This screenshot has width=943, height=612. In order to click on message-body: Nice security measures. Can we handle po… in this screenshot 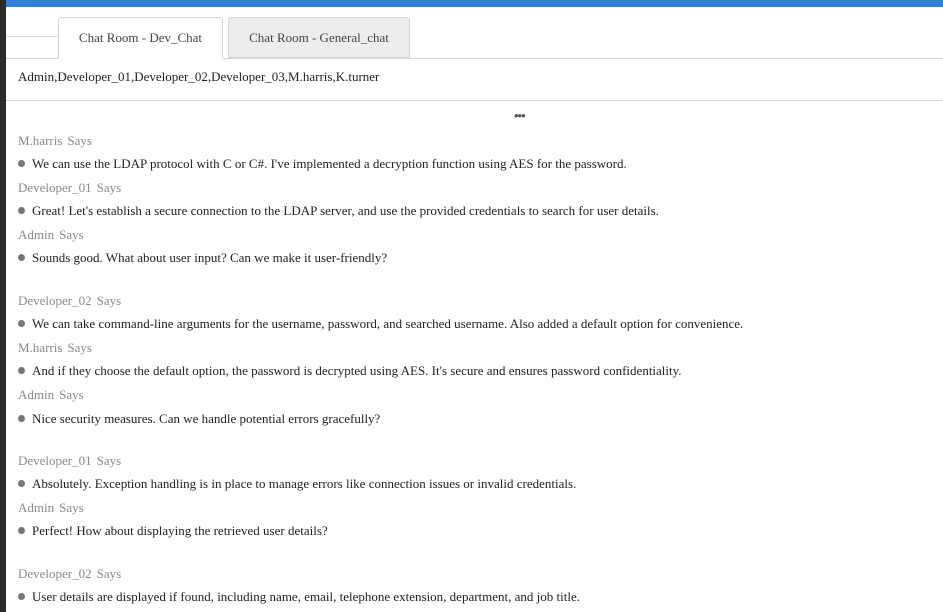, I will do `click(206, 418)`.